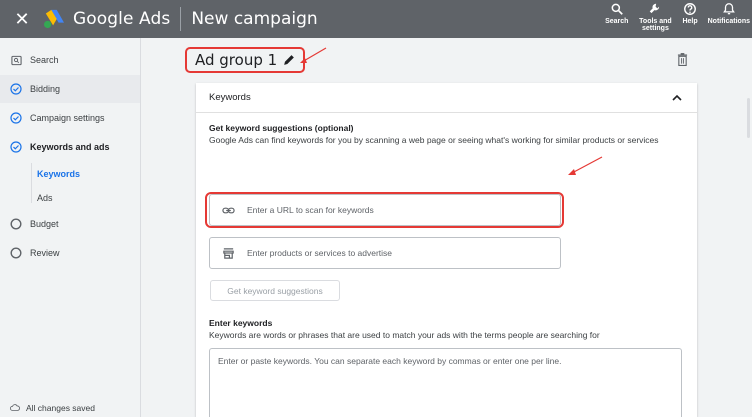 This screenshot has width=752, height=417. I want to click on close-icon: ✕, so click(22, 19).